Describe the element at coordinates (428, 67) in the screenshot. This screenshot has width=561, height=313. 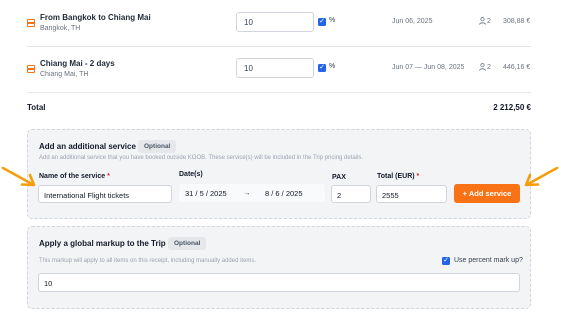
I see `service-date: Jun 07 — Jun 08, 2025` at that location.